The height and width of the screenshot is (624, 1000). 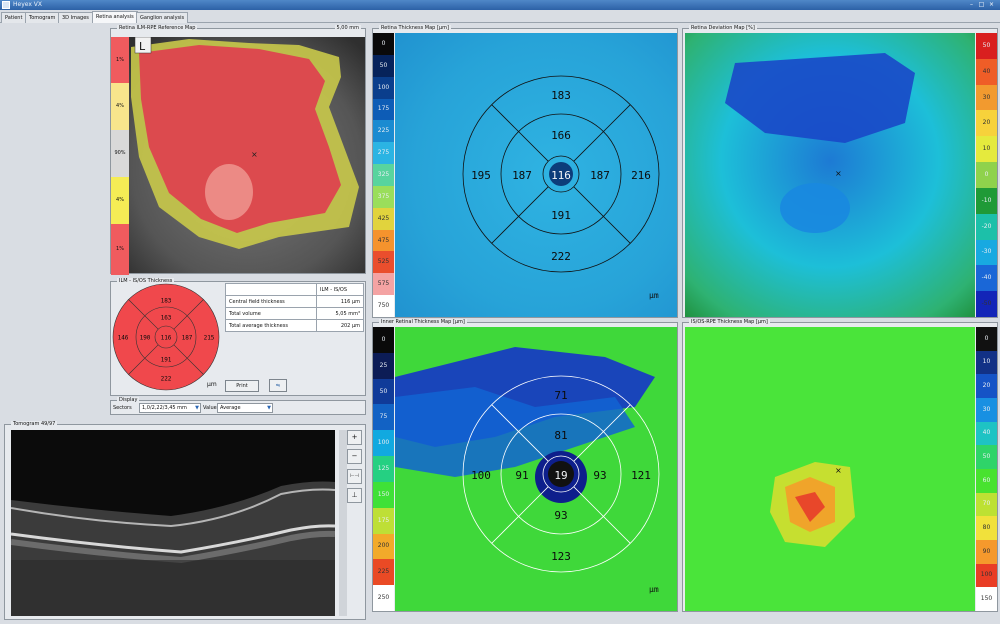 I want to click on scale-cell: 525, so click(x=383, y=262).